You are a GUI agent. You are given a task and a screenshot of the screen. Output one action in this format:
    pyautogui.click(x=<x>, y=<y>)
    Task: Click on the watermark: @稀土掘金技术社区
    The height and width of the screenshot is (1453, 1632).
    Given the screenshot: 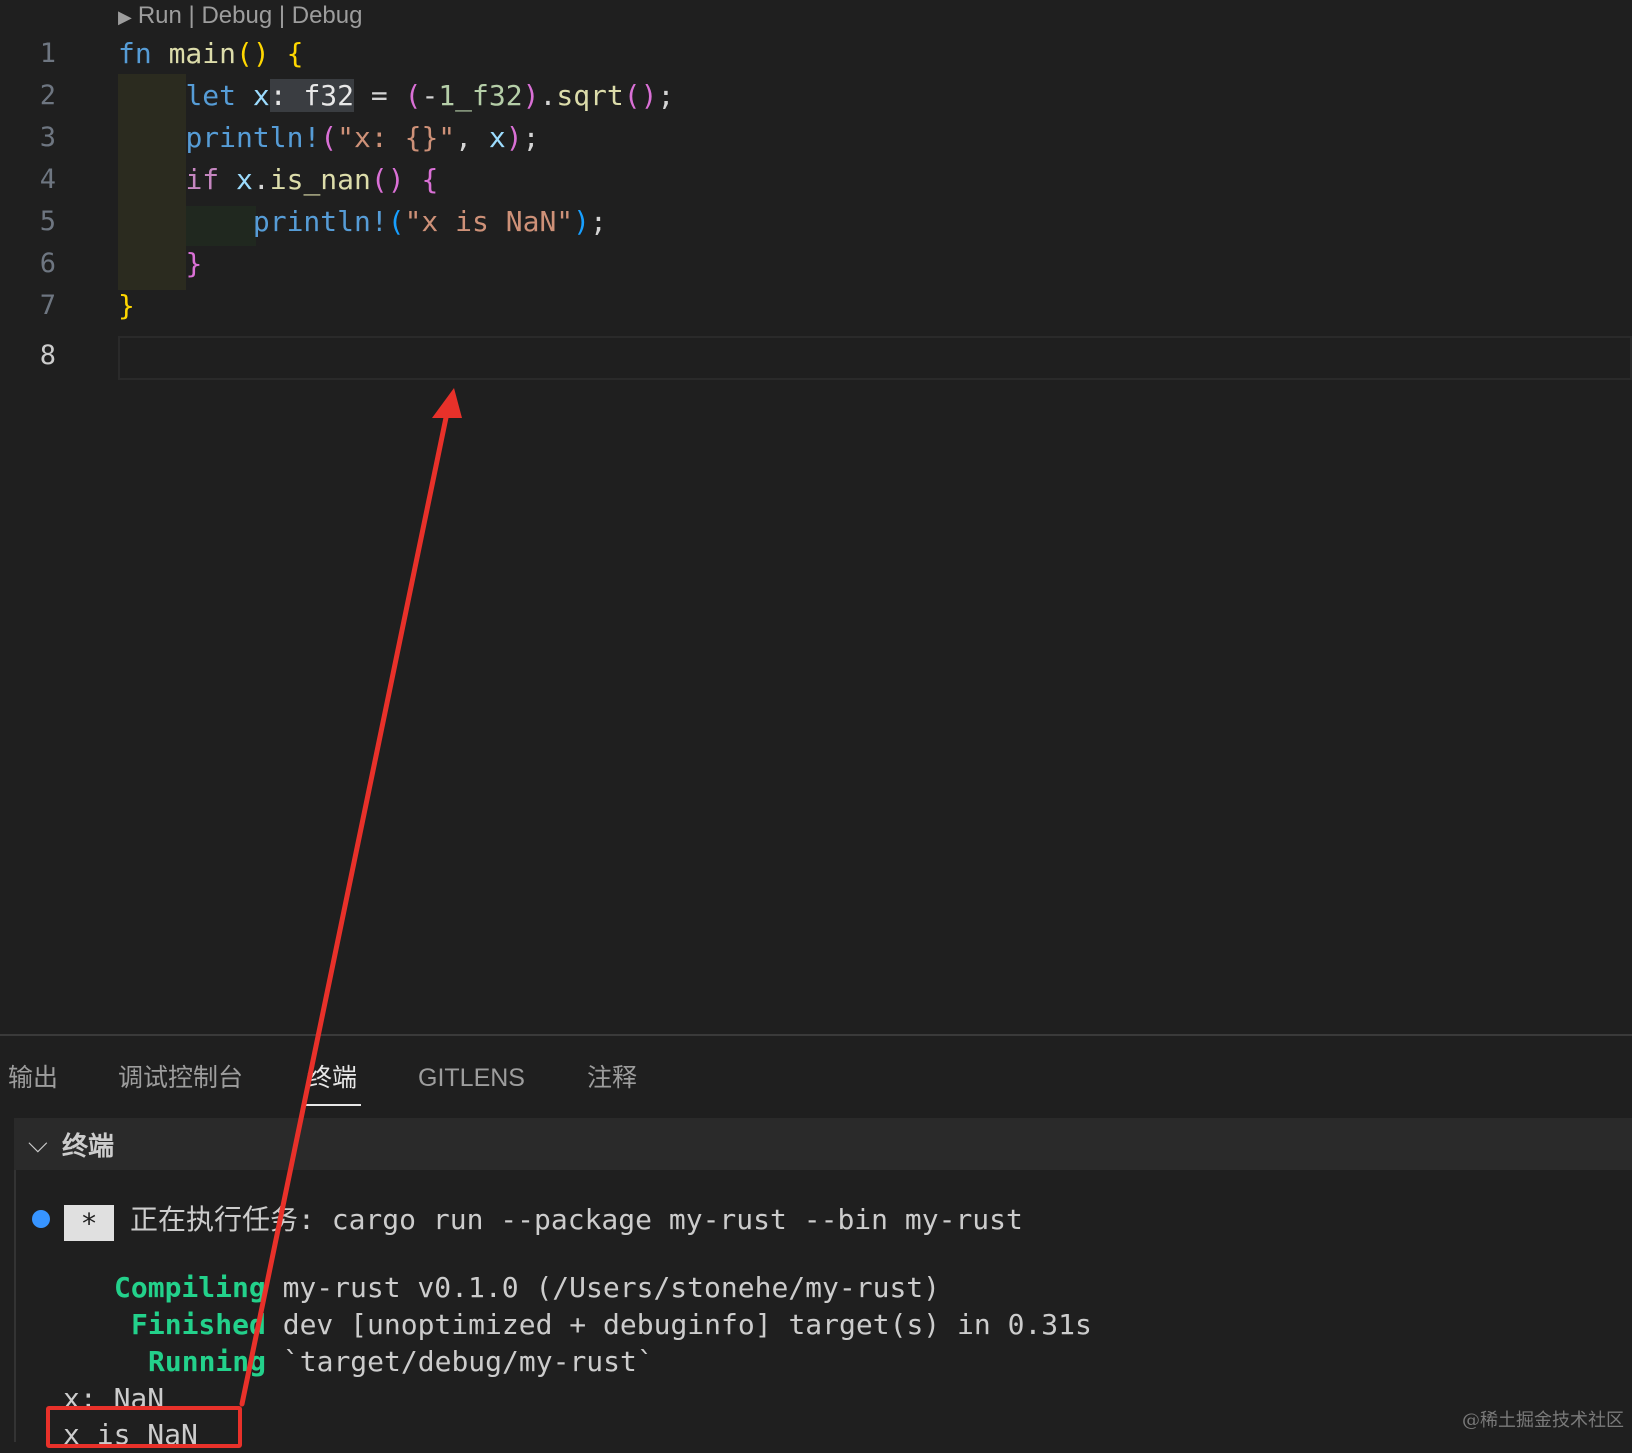 What is the action you would take?
    pyautogui.click(x=1543, y=1420)
    